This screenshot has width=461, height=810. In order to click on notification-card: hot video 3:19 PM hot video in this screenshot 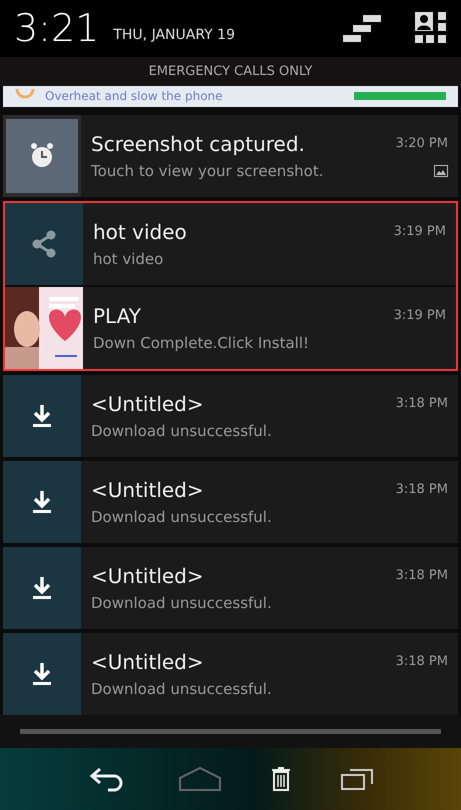, I will do `click(230, 243)`.